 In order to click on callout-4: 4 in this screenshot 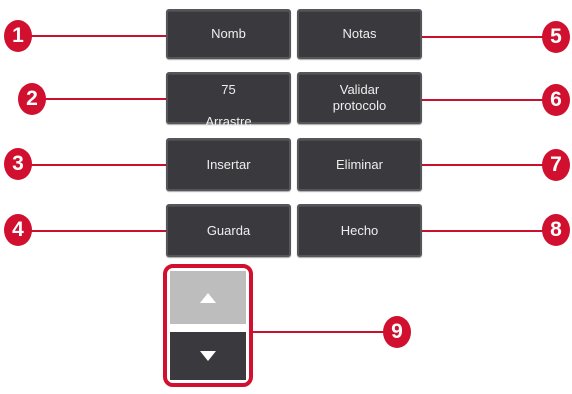, I will do `click(18, 230)`.